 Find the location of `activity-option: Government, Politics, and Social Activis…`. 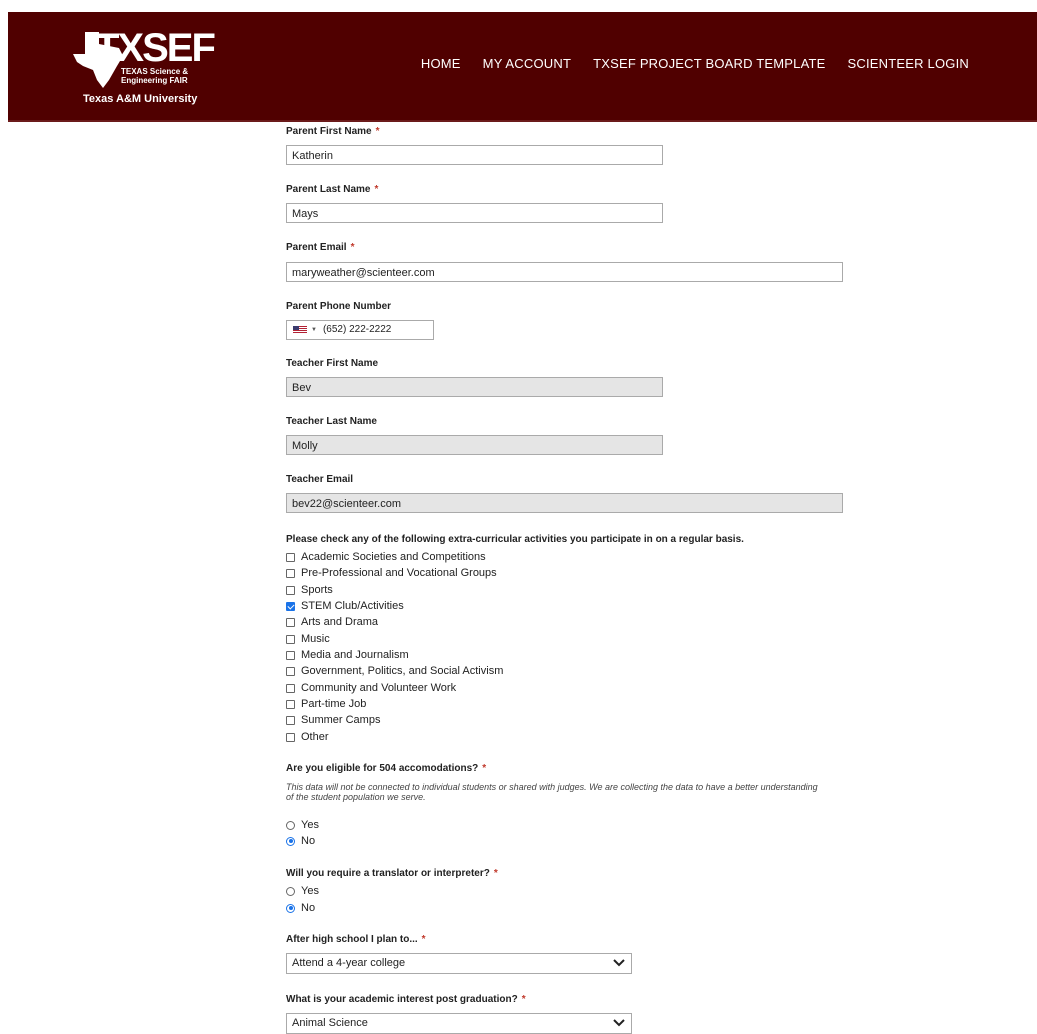

activity-option: Government, Politics, and Social Activis… is located at coordinates (394, 671).